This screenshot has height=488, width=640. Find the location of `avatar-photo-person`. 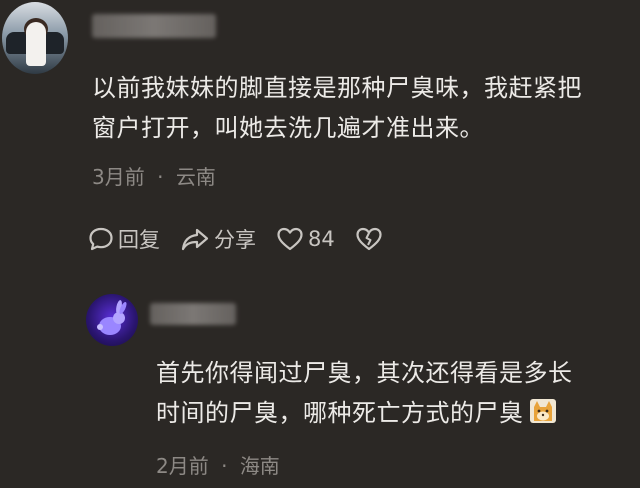

avatar-photo-person is located at coordinates (36, 44).